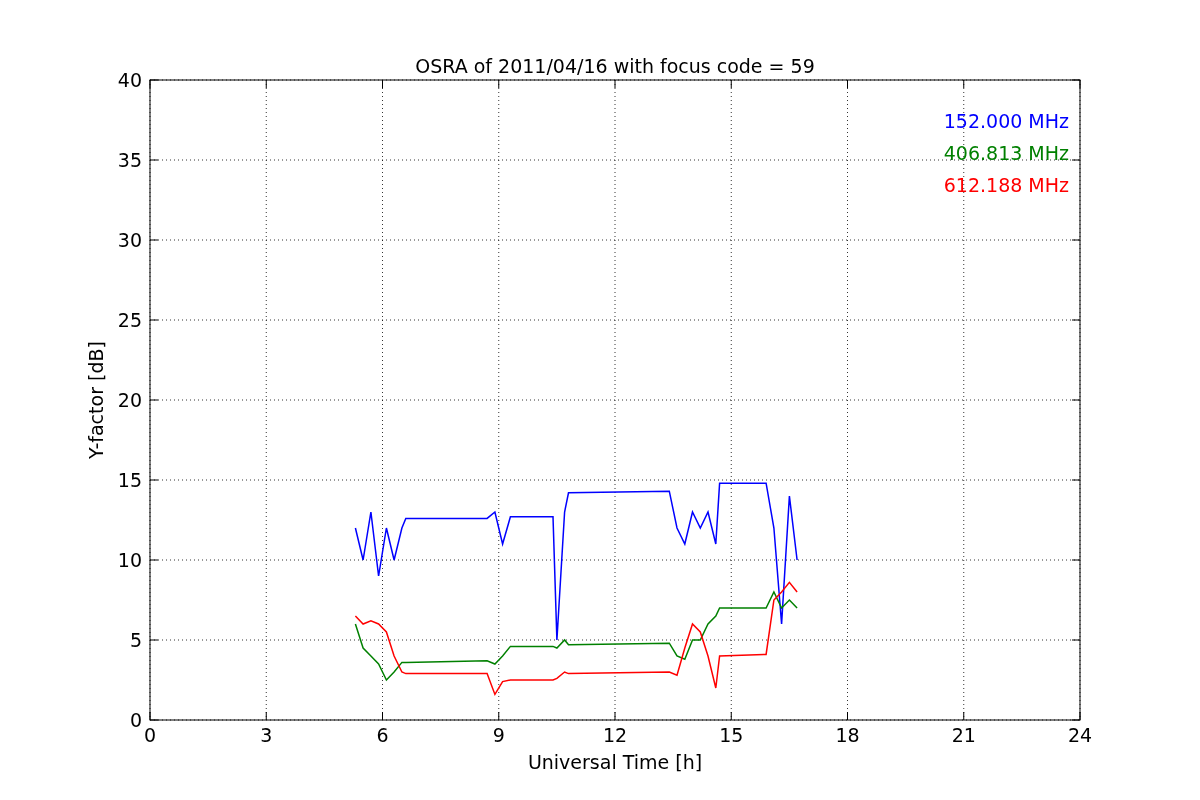 This screenshot has height=800, width=1200. I want to click on x-tick-label: 9, so click(498, 735).